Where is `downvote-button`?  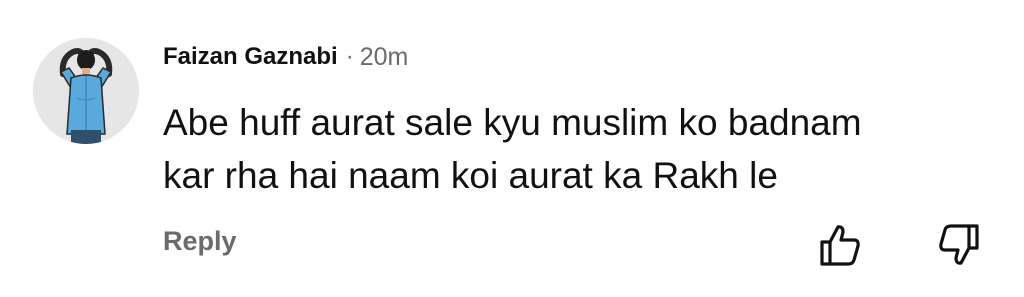
downvote-button is located at coordinates (960, 245).